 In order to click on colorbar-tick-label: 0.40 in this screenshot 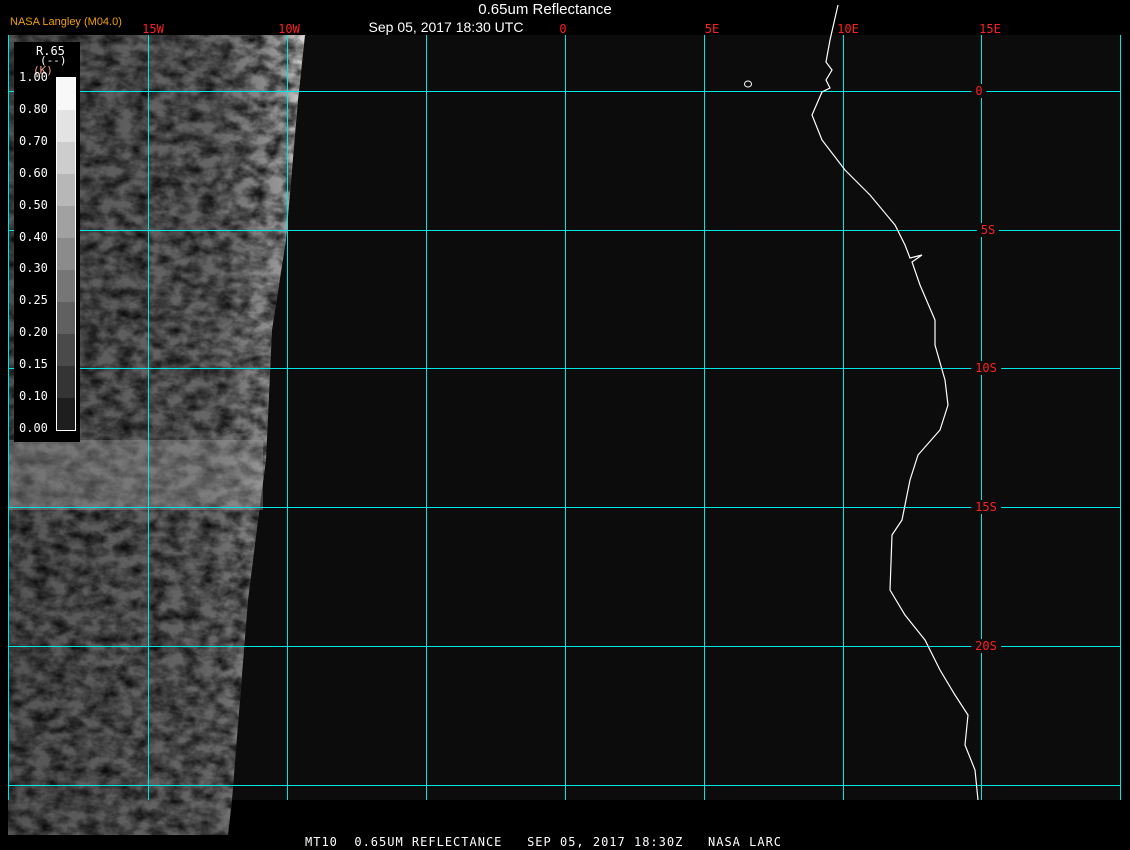, I will do `click(33, 236)`.